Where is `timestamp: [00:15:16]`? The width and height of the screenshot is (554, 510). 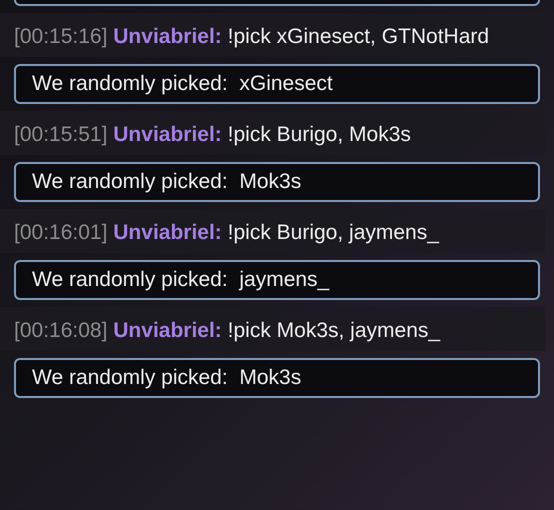 timestamp: [00:15:16] is located at coordinates (61, 36).